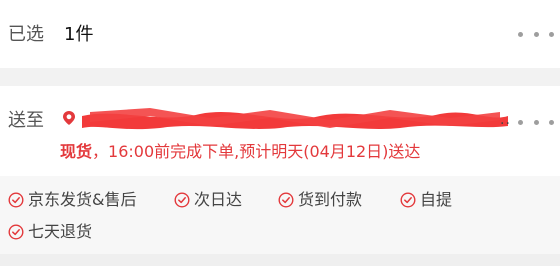 This screenshot has width=560, height=266. I want to click on selected-label: 已选, so click(26, 34).